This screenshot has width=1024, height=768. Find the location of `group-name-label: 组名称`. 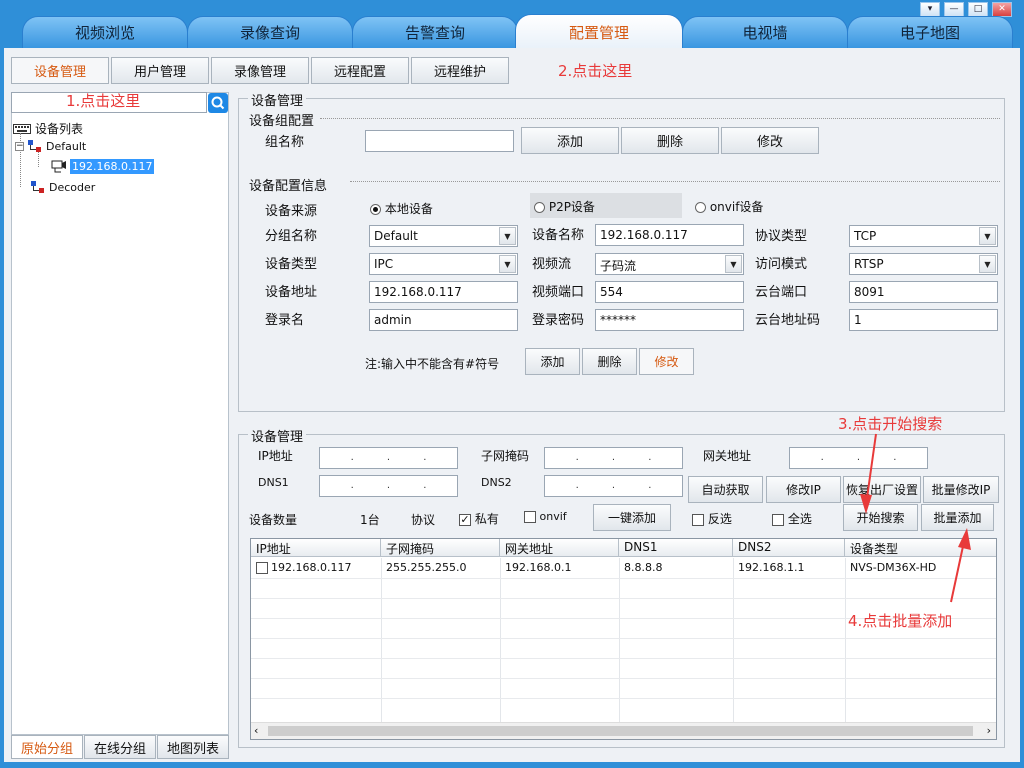

group-name-label: 组名称 is located at coordinates (285, 142).